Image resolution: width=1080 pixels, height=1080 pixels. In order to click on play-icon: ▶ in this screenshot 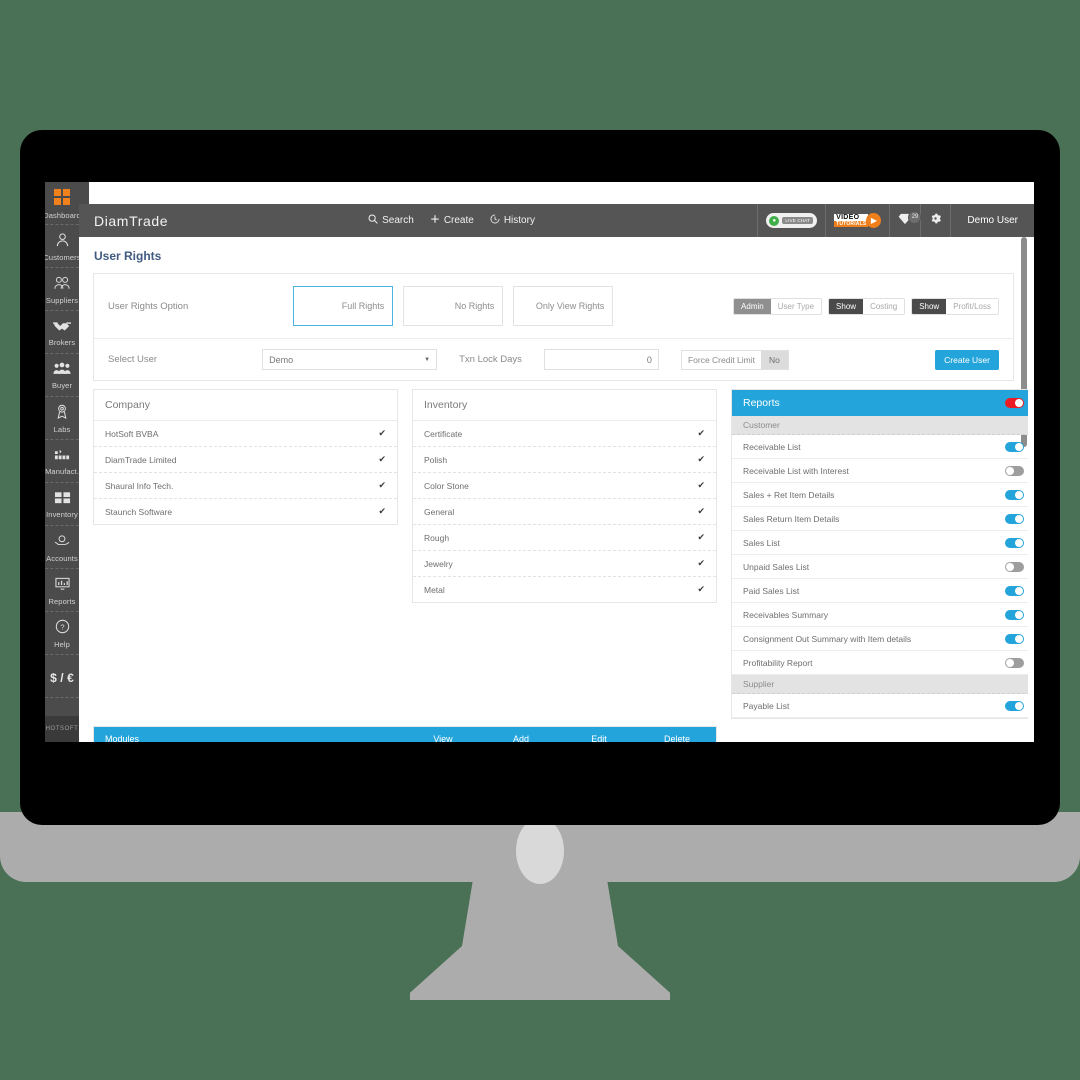, I will do `click(874, 220)`.